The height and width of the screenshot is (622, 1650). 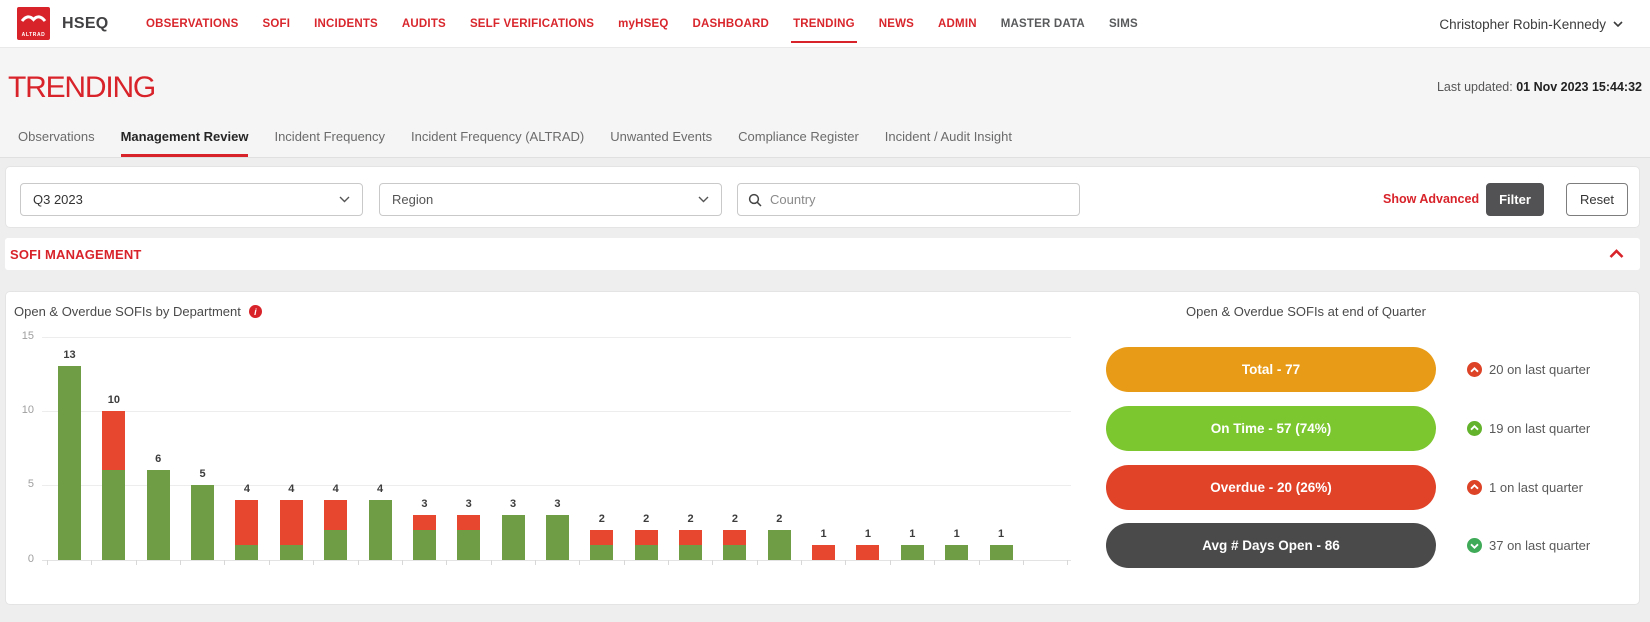 I want to click on nav-item-sofi: SOFI, so click(x=277, y=24).